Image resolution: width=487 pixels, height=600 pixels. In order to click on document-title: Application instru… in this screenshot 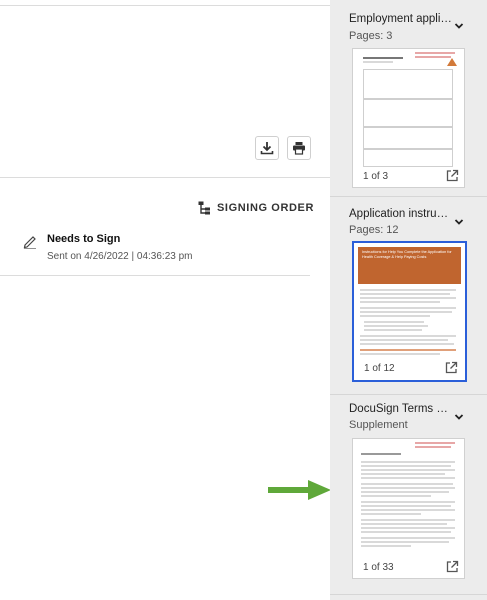, I will do `click(399, 214)`.